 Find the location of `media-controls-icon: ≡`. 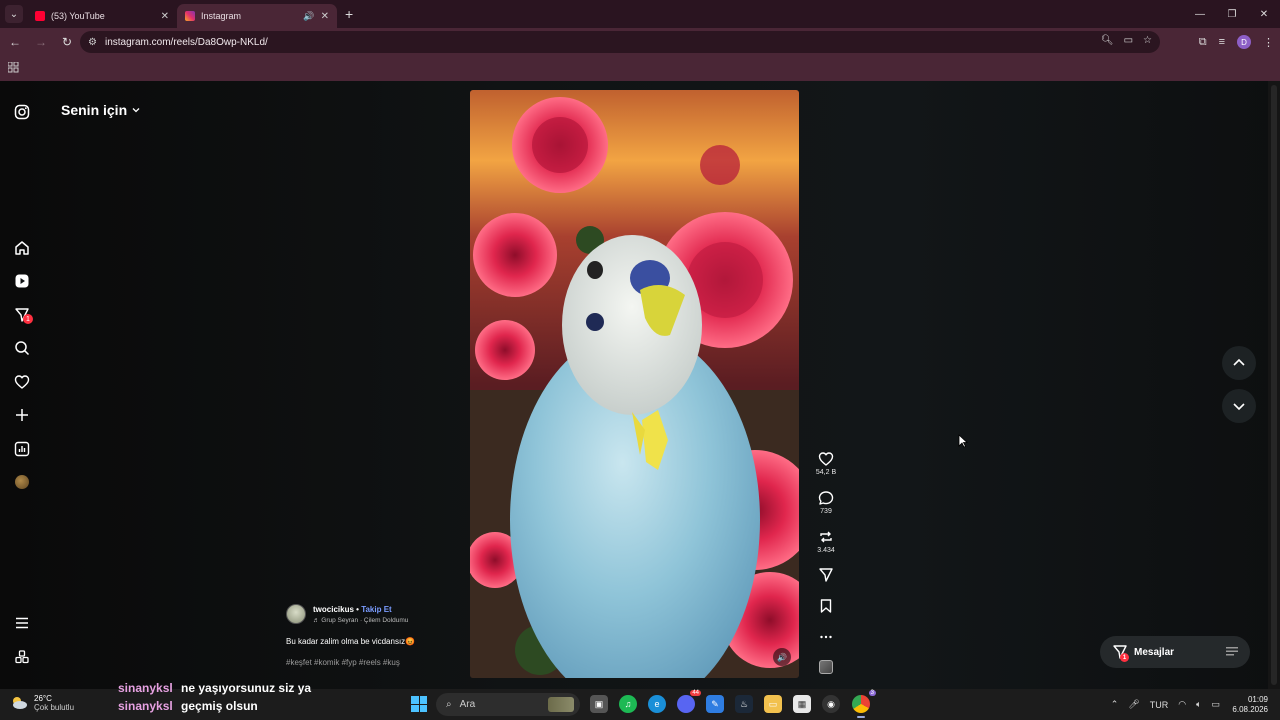

media-controls-icon: ≡ is located at coordinates (1222, 42).